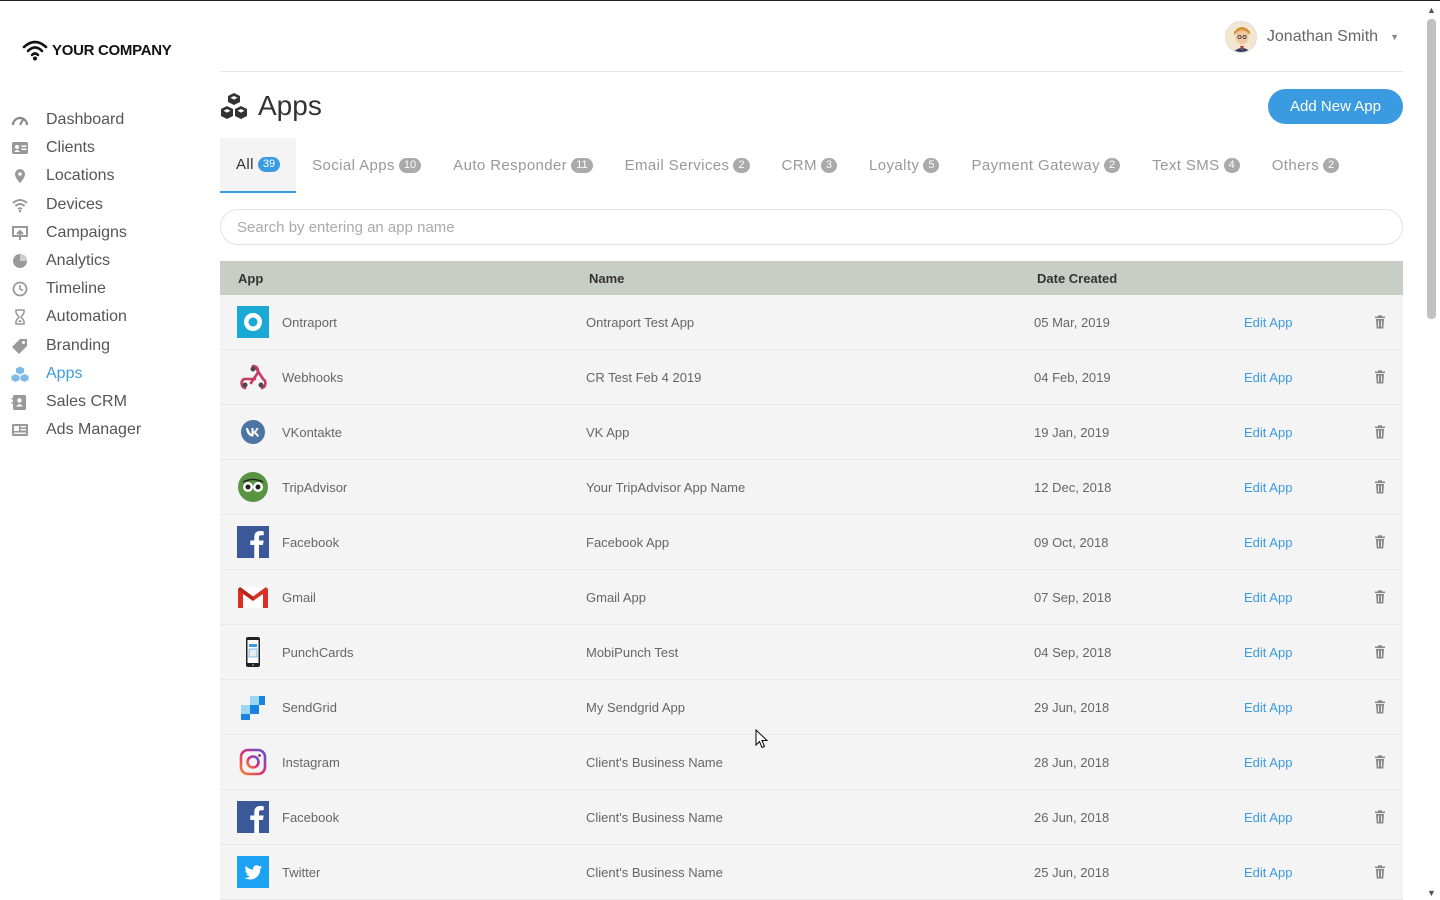  Describe the element at coordinates (1073, 652) in the screenshot. I see `date-created: 04 Sep, 2018` at that location.